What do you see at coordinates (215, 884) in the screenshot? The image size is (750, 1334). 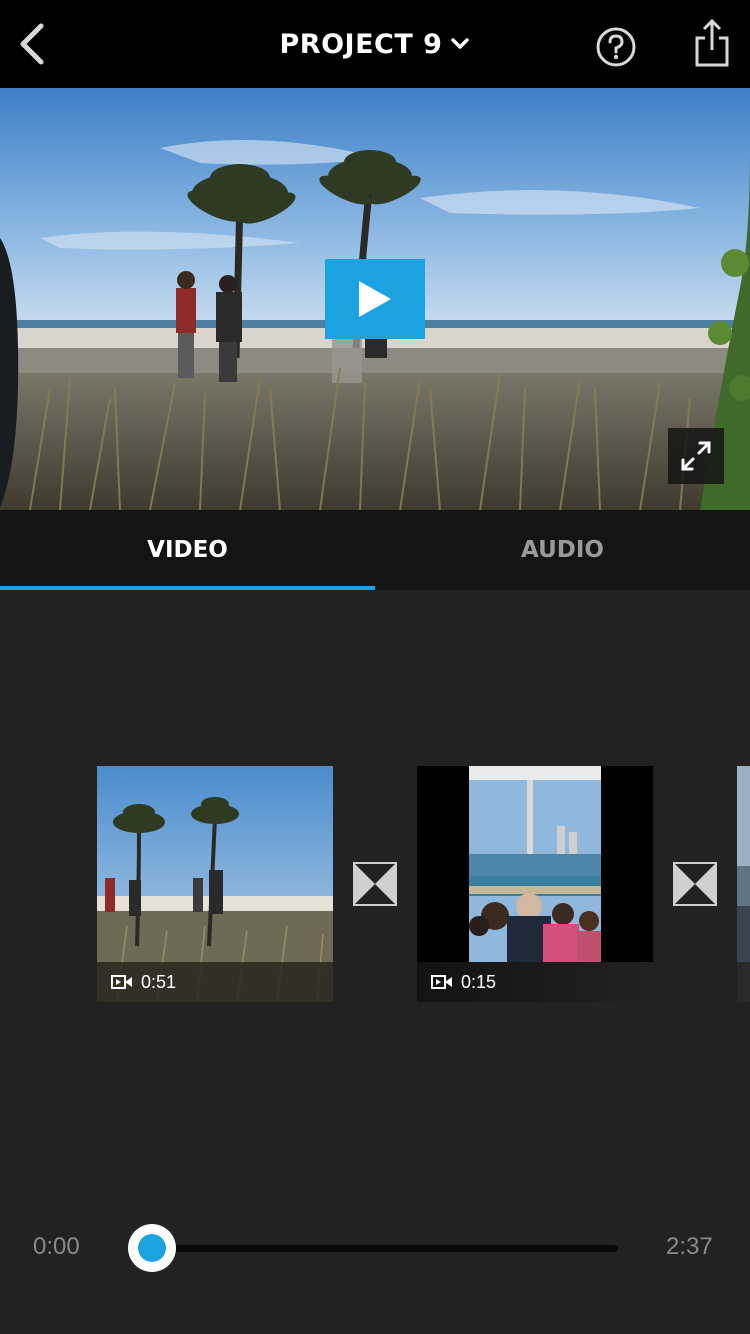 I see `timeline-clip: 0:51` at bounding box center [215, 884].